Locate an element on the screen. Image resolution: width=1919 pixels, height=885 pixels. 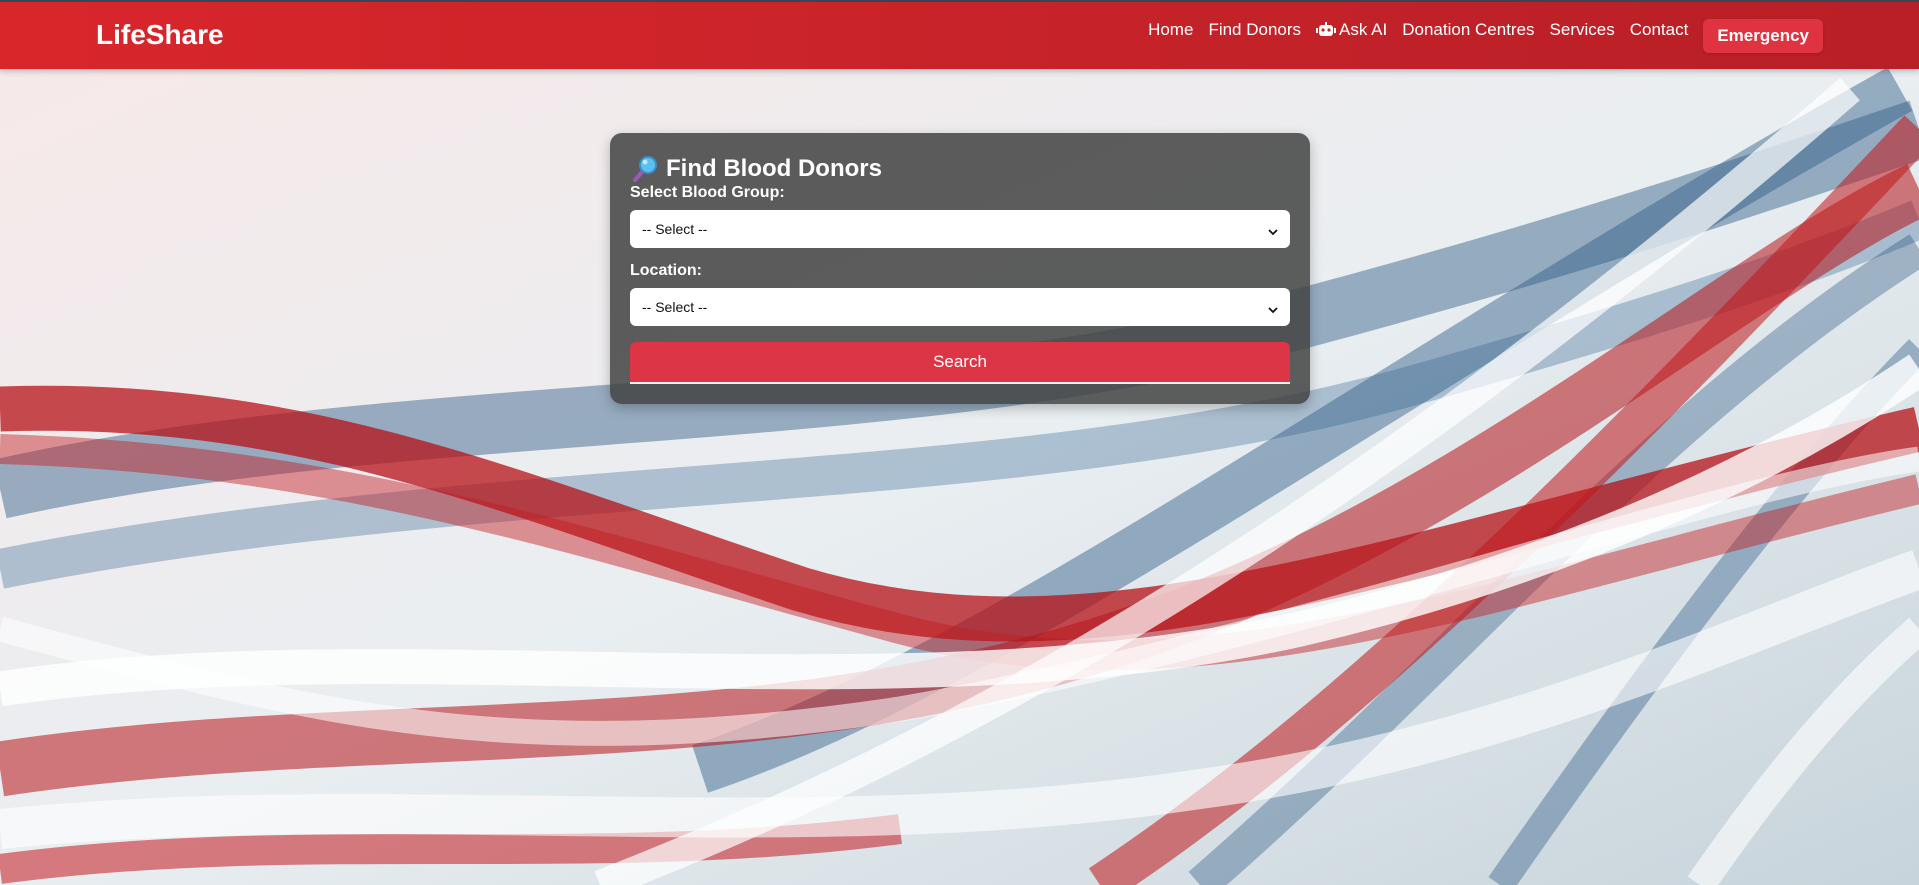
nav-find-donors: Find Donors is located at coordinates (1254, 30).